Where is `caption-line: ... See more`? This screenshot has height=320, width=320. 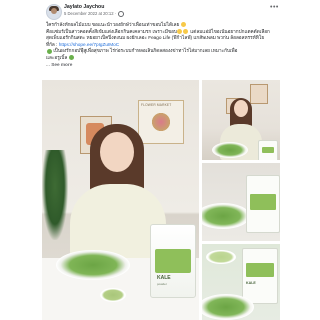
caption-line: ... See more is located at coordinates (59, 64).